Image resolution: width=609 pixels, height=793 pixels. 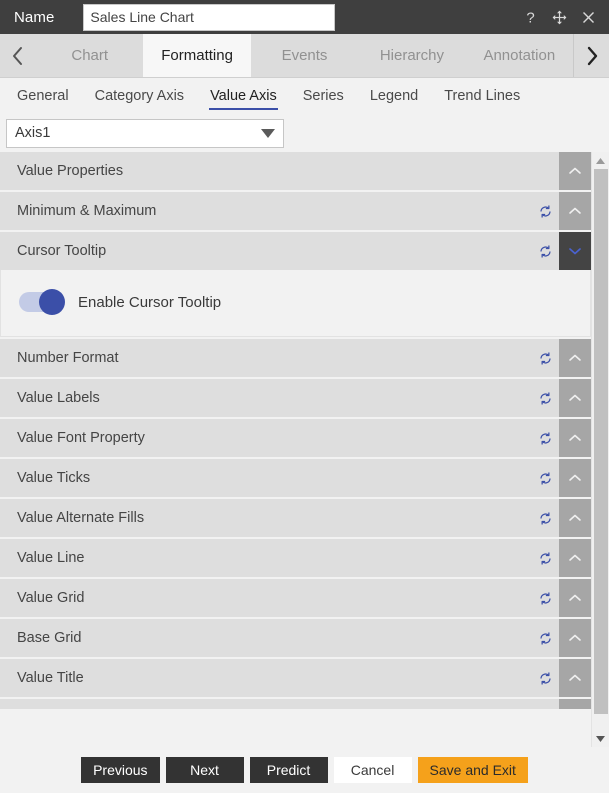 What do you see at coordinates (295, 638) in the screenshot?
I see `section-header: Base Grid` at bounding box center [295, 638].